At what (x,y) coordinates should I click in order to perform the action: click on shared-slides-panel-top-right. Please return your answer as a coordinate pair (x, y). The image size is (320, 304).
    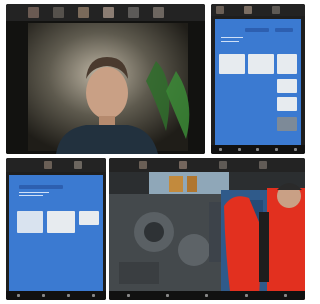
    Looking at the image, I should click on (258, 79).